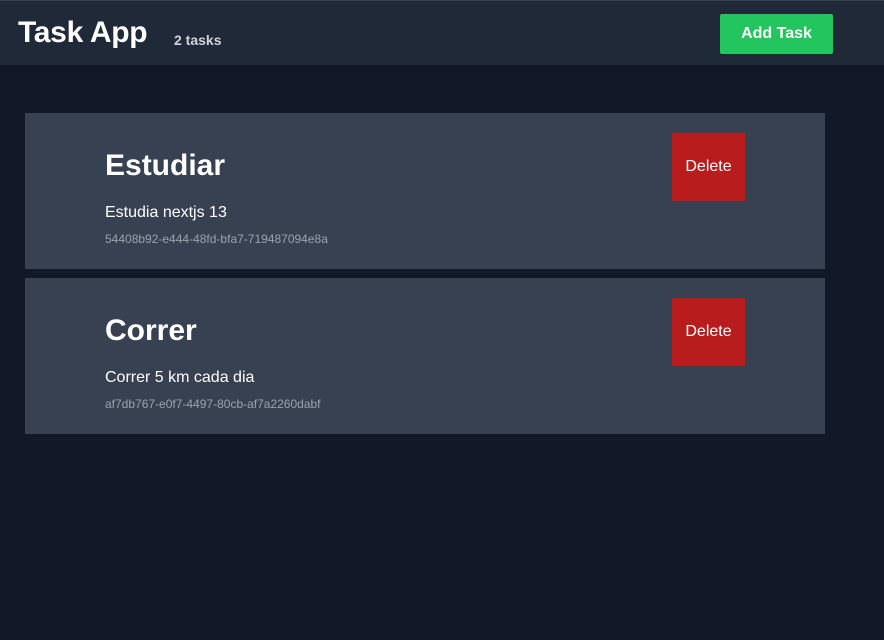 This screenshot has height=640, width=884. I want to click on add-task-button: Add Task, so click(776, 34).